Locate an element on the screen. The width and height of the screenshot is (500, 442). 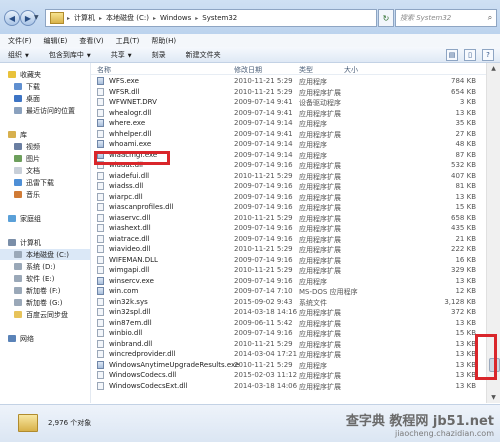
file-row: where.exe 2009-07-14 9:14 应用程序 35 KB is located at coordinates (288, 123).